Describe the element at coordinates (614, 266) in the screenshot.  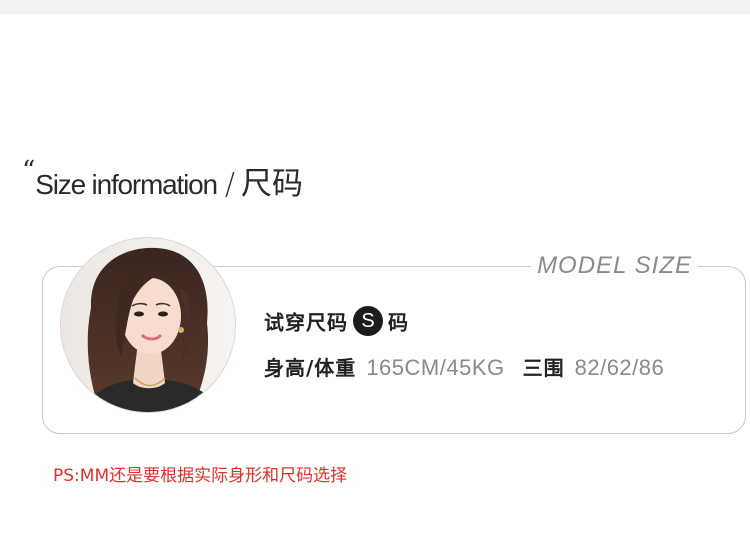
I see `model-size-label: MODEL SIZE` at that location.